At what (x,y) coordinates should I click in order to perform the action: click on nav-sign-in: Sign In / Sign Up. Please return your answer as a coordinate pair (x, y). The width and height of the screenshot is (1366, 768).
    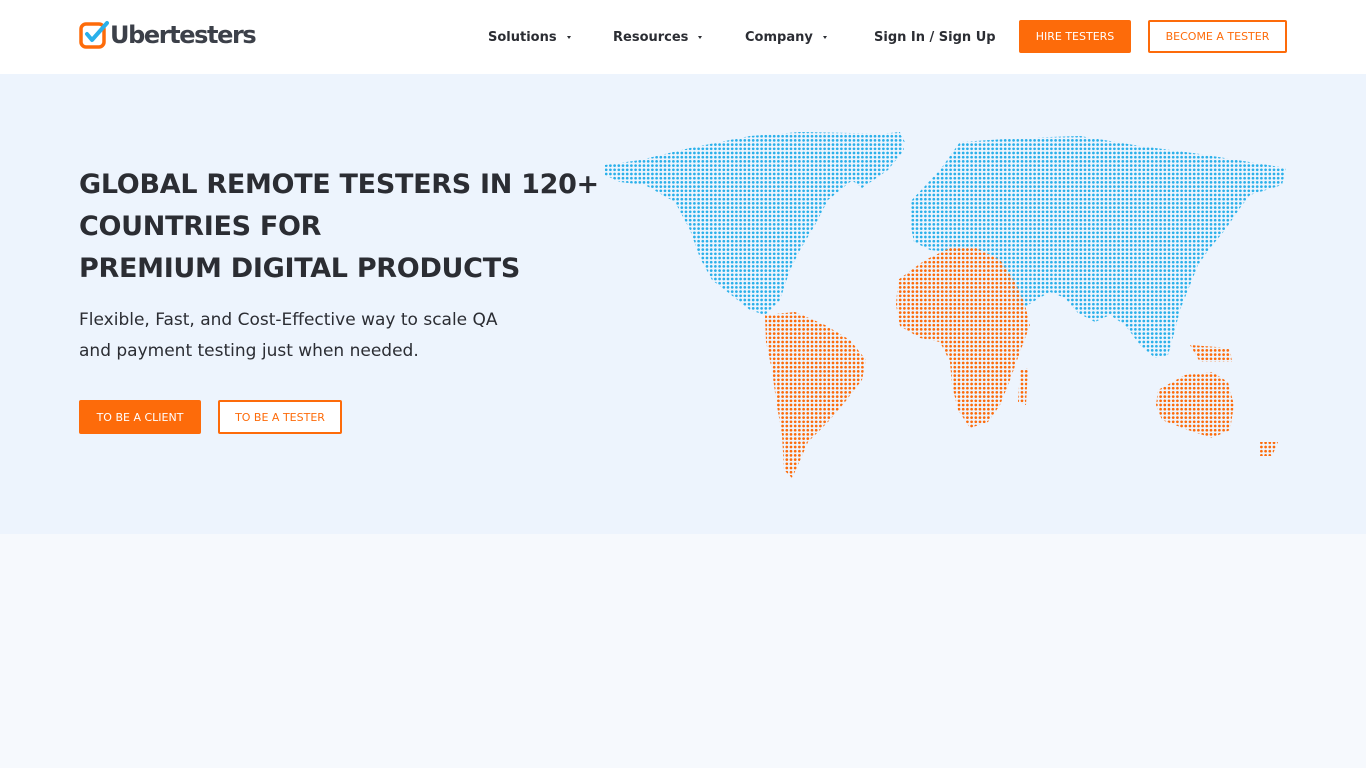
    Looking at the image, I should click on (935, 37).